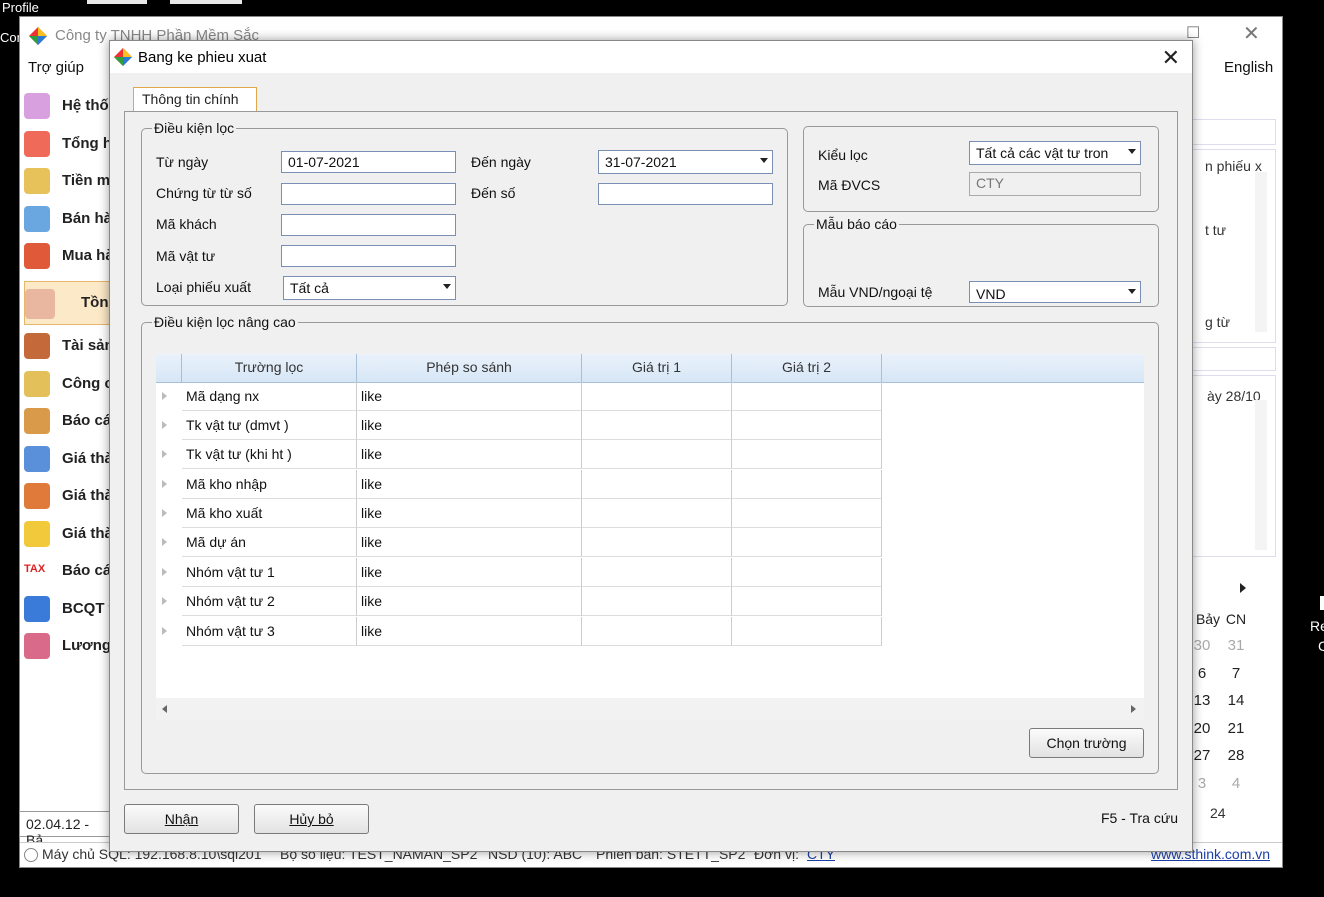 The image size is (1324, 897). I want to click on cal-day: 4, so click(1236, 783).